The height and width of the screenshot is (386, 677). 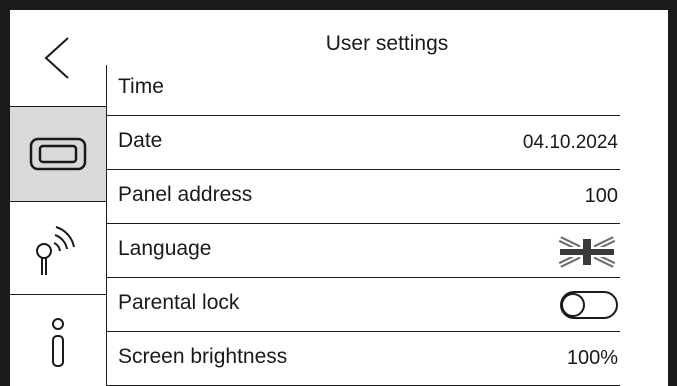 I want to click on display-icon, so click(x=58, y=154).